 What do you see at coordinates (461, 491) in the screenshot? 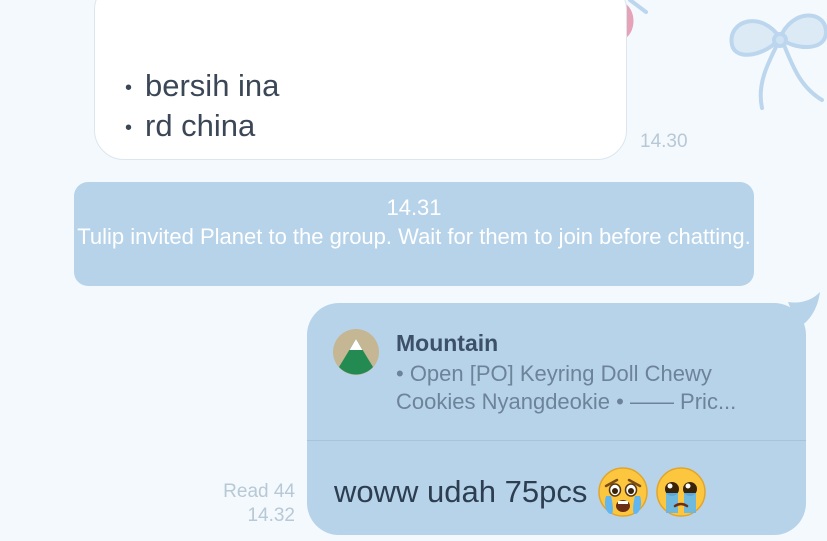
I see `message-text: woww udah 75pcs` at bounding box center [461, 491].